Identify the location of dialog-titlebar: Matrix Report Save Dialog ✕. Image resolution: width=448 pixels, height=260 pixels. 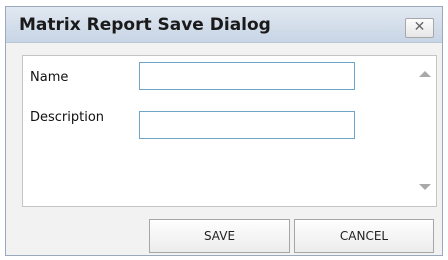
(224, 25).